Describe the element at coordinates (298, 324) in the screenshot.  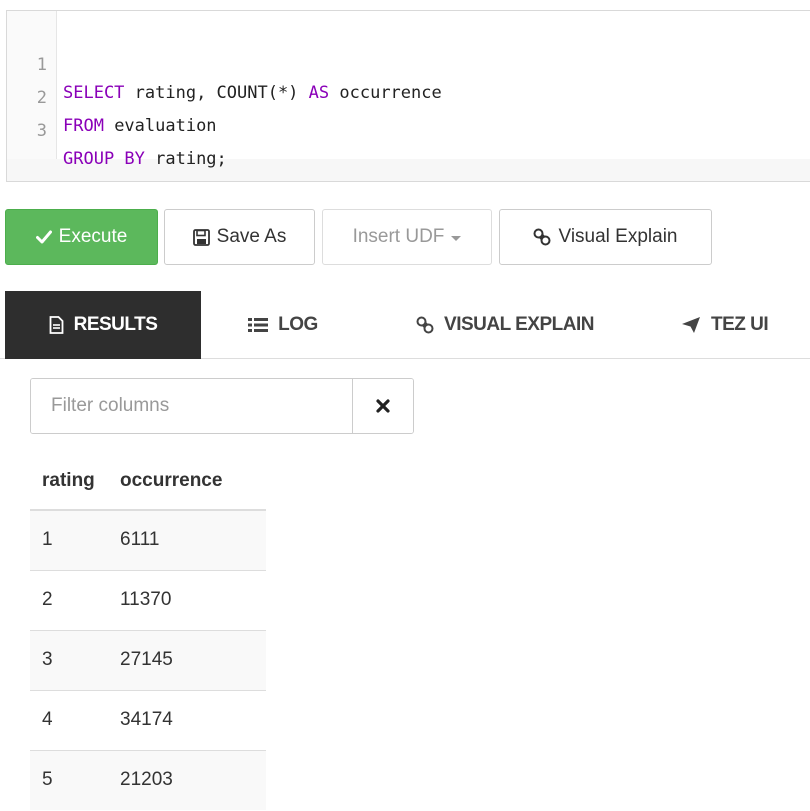
I see `tab-log-label: LOG` at that location.